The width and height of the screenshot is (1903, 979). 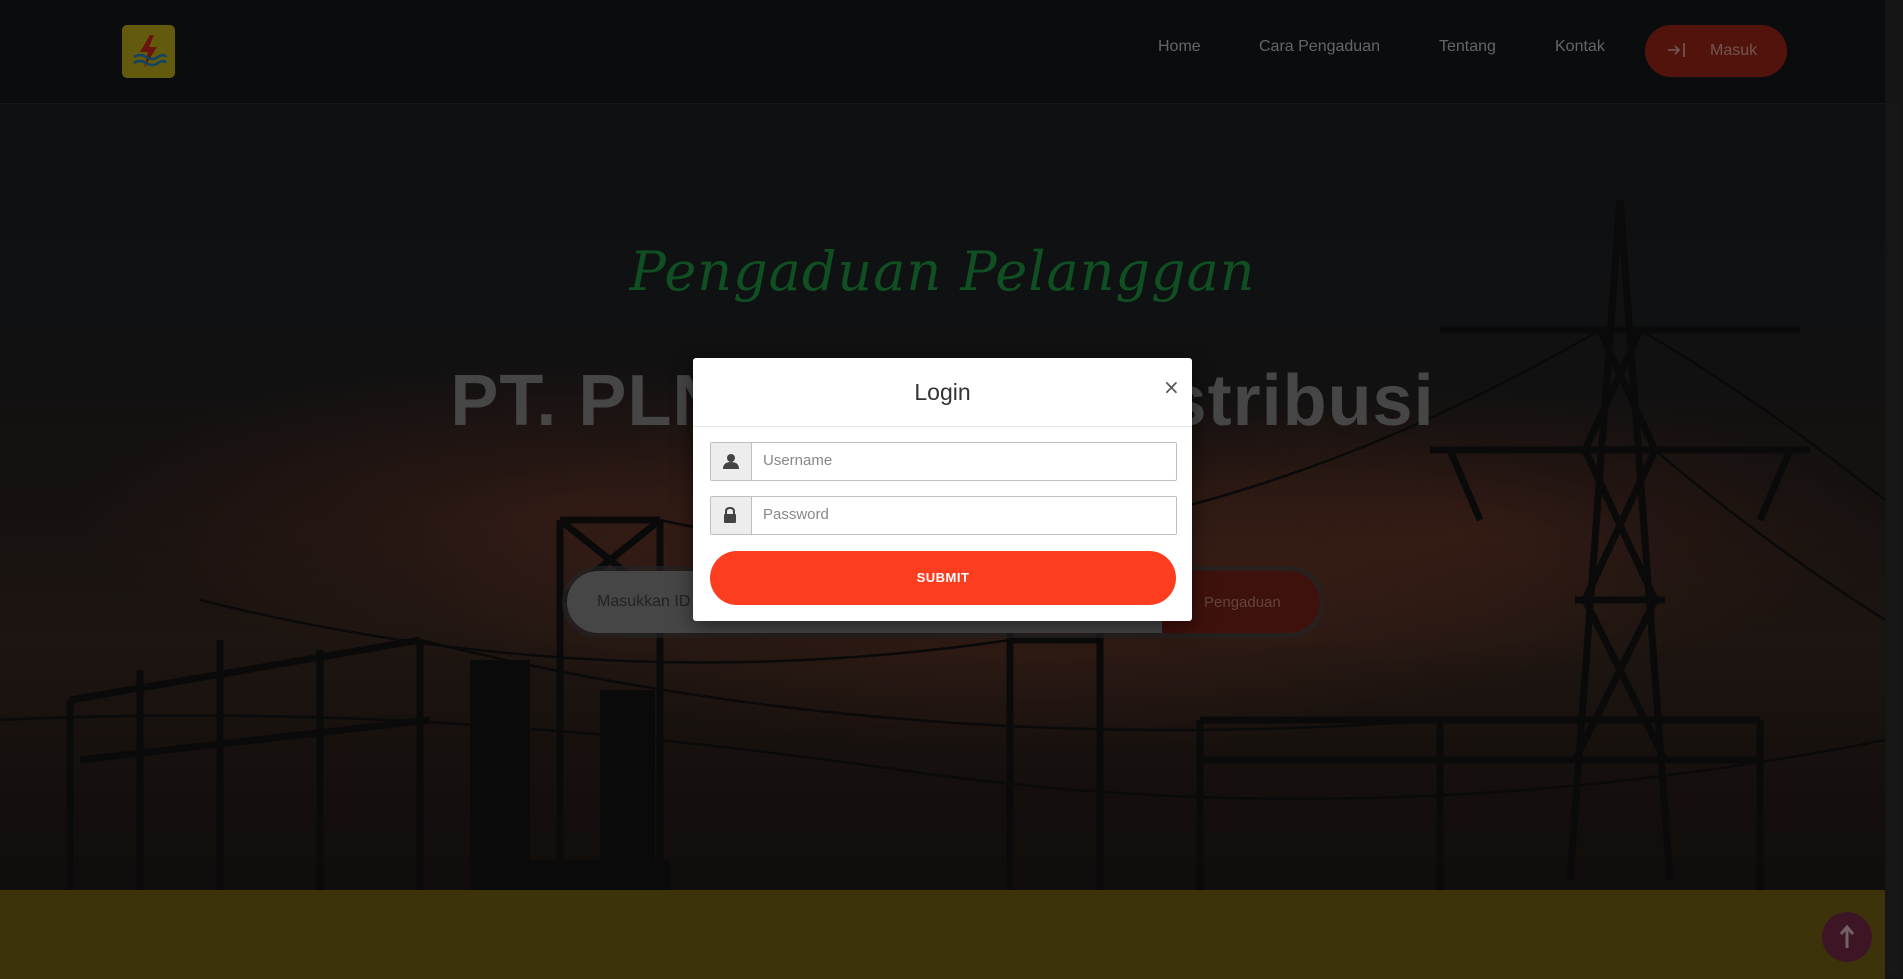 I want to click on username-input, so click(x=962, y=460).